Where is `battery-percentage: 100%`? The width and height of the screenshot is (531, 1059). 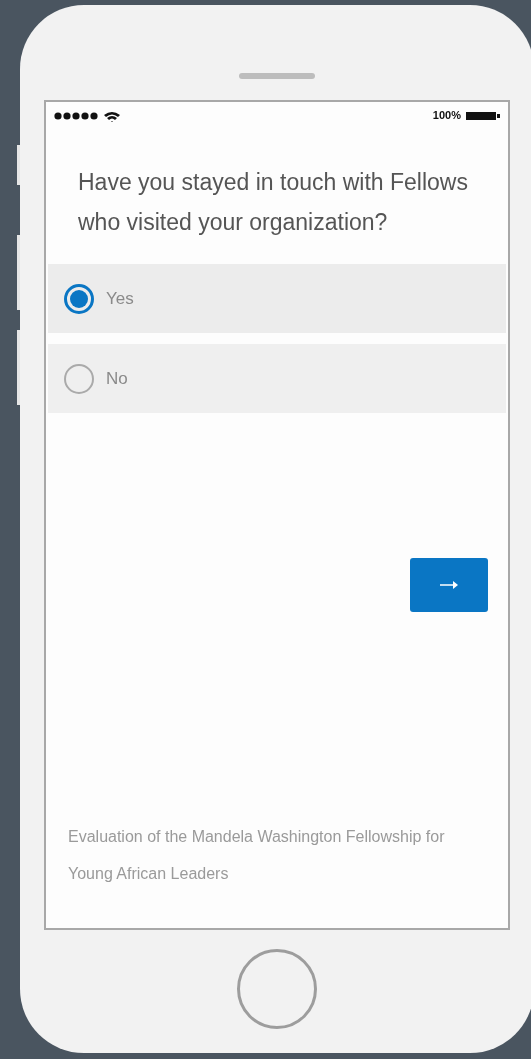
battery-percentage: 100% is located at coordinates (446, 116).